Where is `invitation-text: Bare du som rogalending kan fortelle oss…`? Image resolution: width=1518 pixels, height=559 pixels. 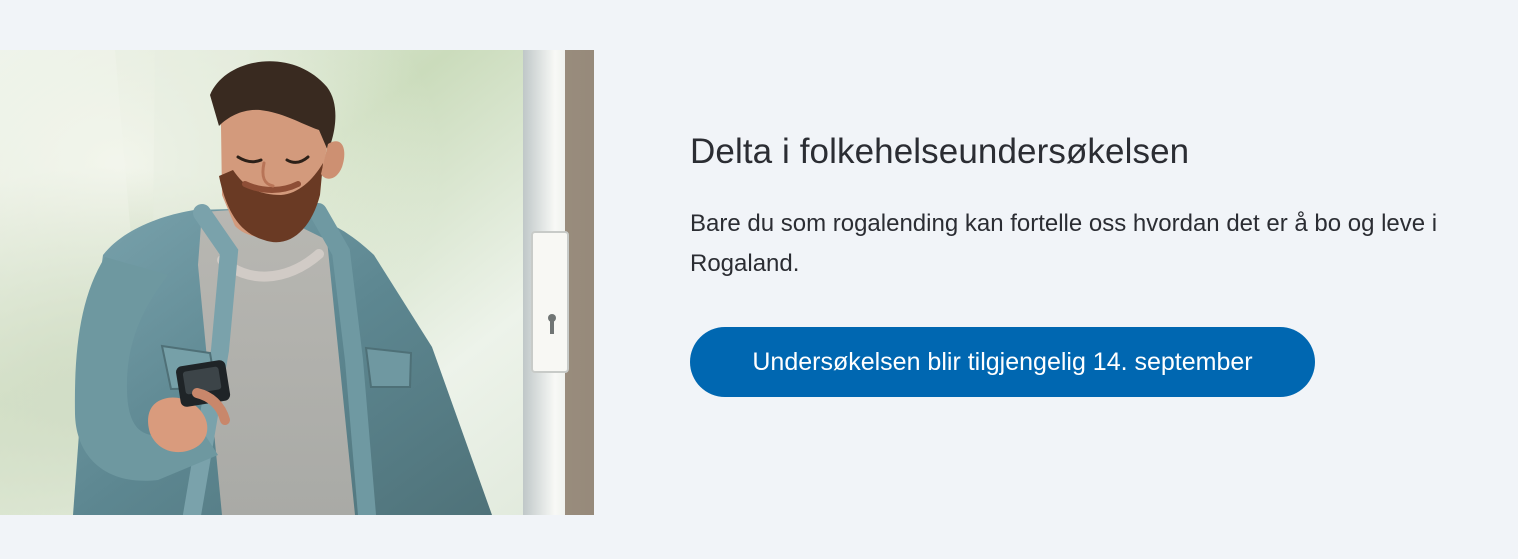
invitation-text: Bare du som rogalending kan fortelle oss… is located at coordinates (1104, 244).